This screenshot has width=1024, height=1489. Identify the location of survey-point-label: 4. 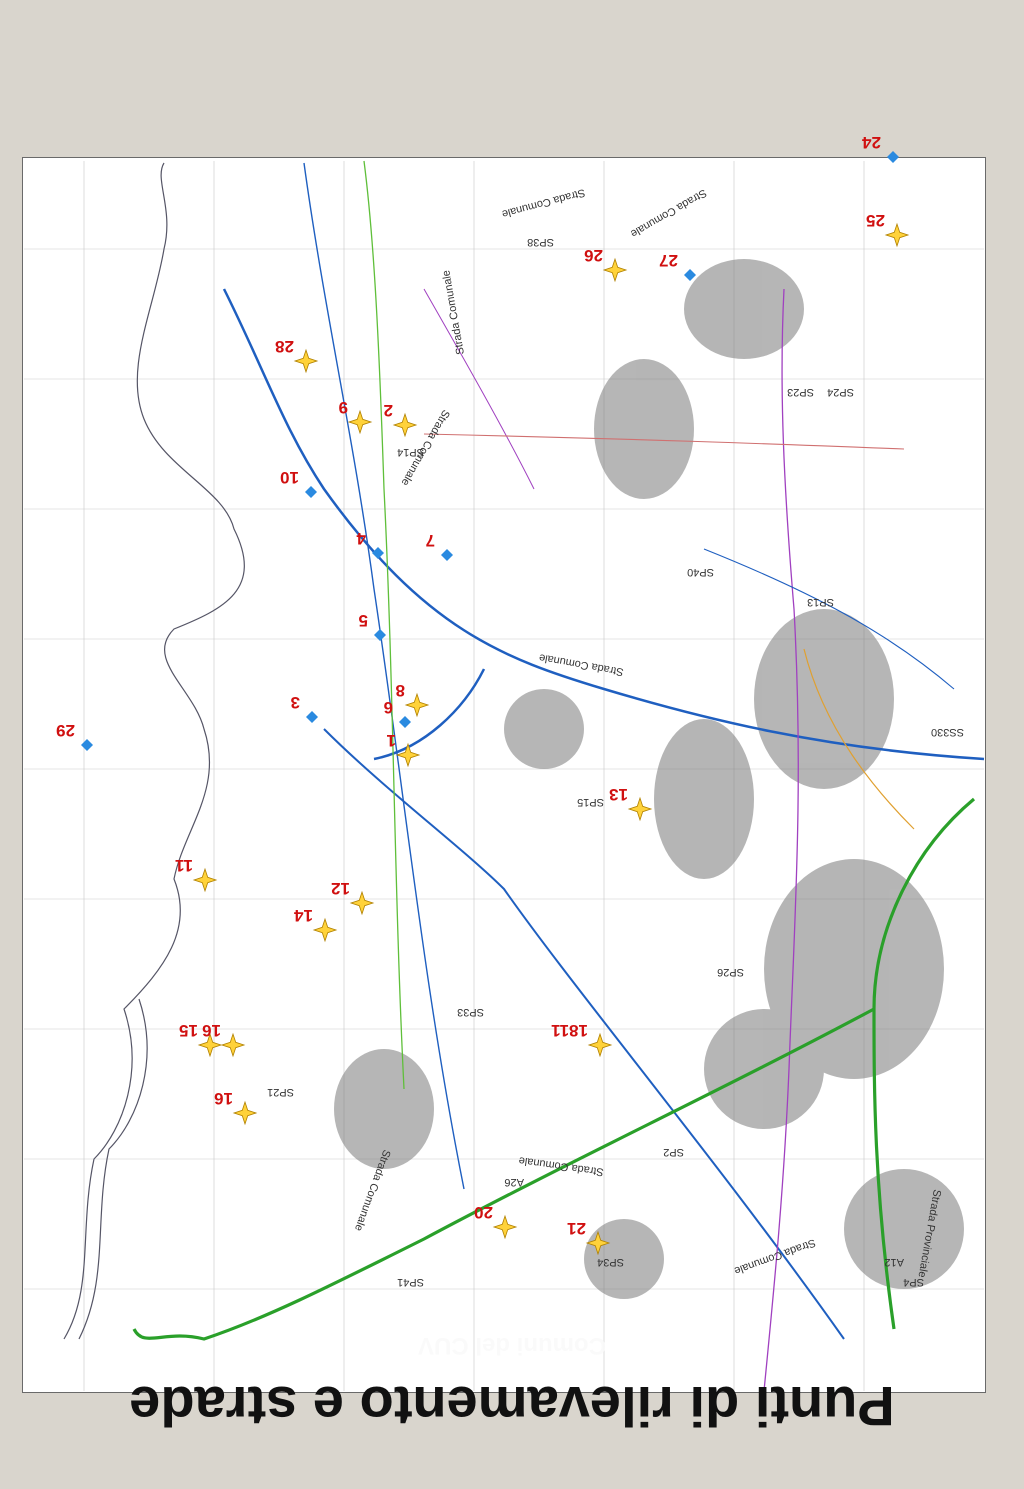
(361, 538).